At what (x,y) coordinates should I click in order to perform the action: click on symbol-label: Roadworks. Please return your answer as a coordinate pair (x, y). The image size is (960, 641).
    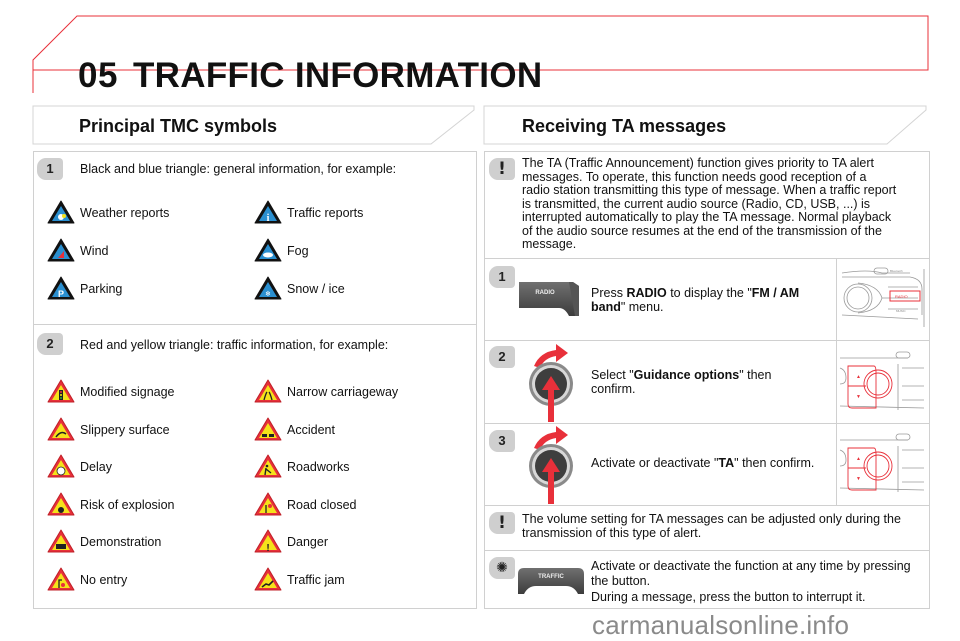
    Looking at the image, I should click on (318, 467).